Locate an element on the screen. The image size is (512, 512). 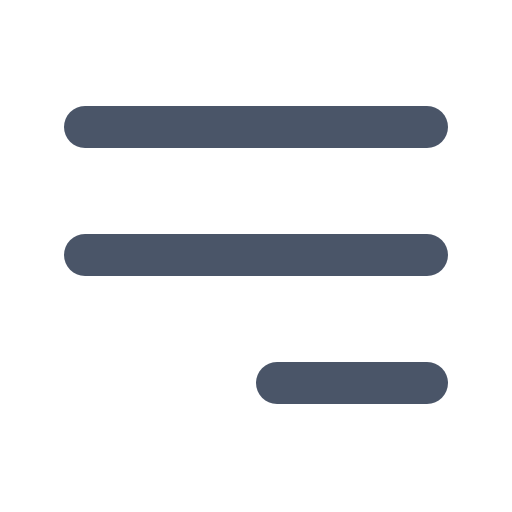
menu-line-bottom is located at coordinates (352, 383).